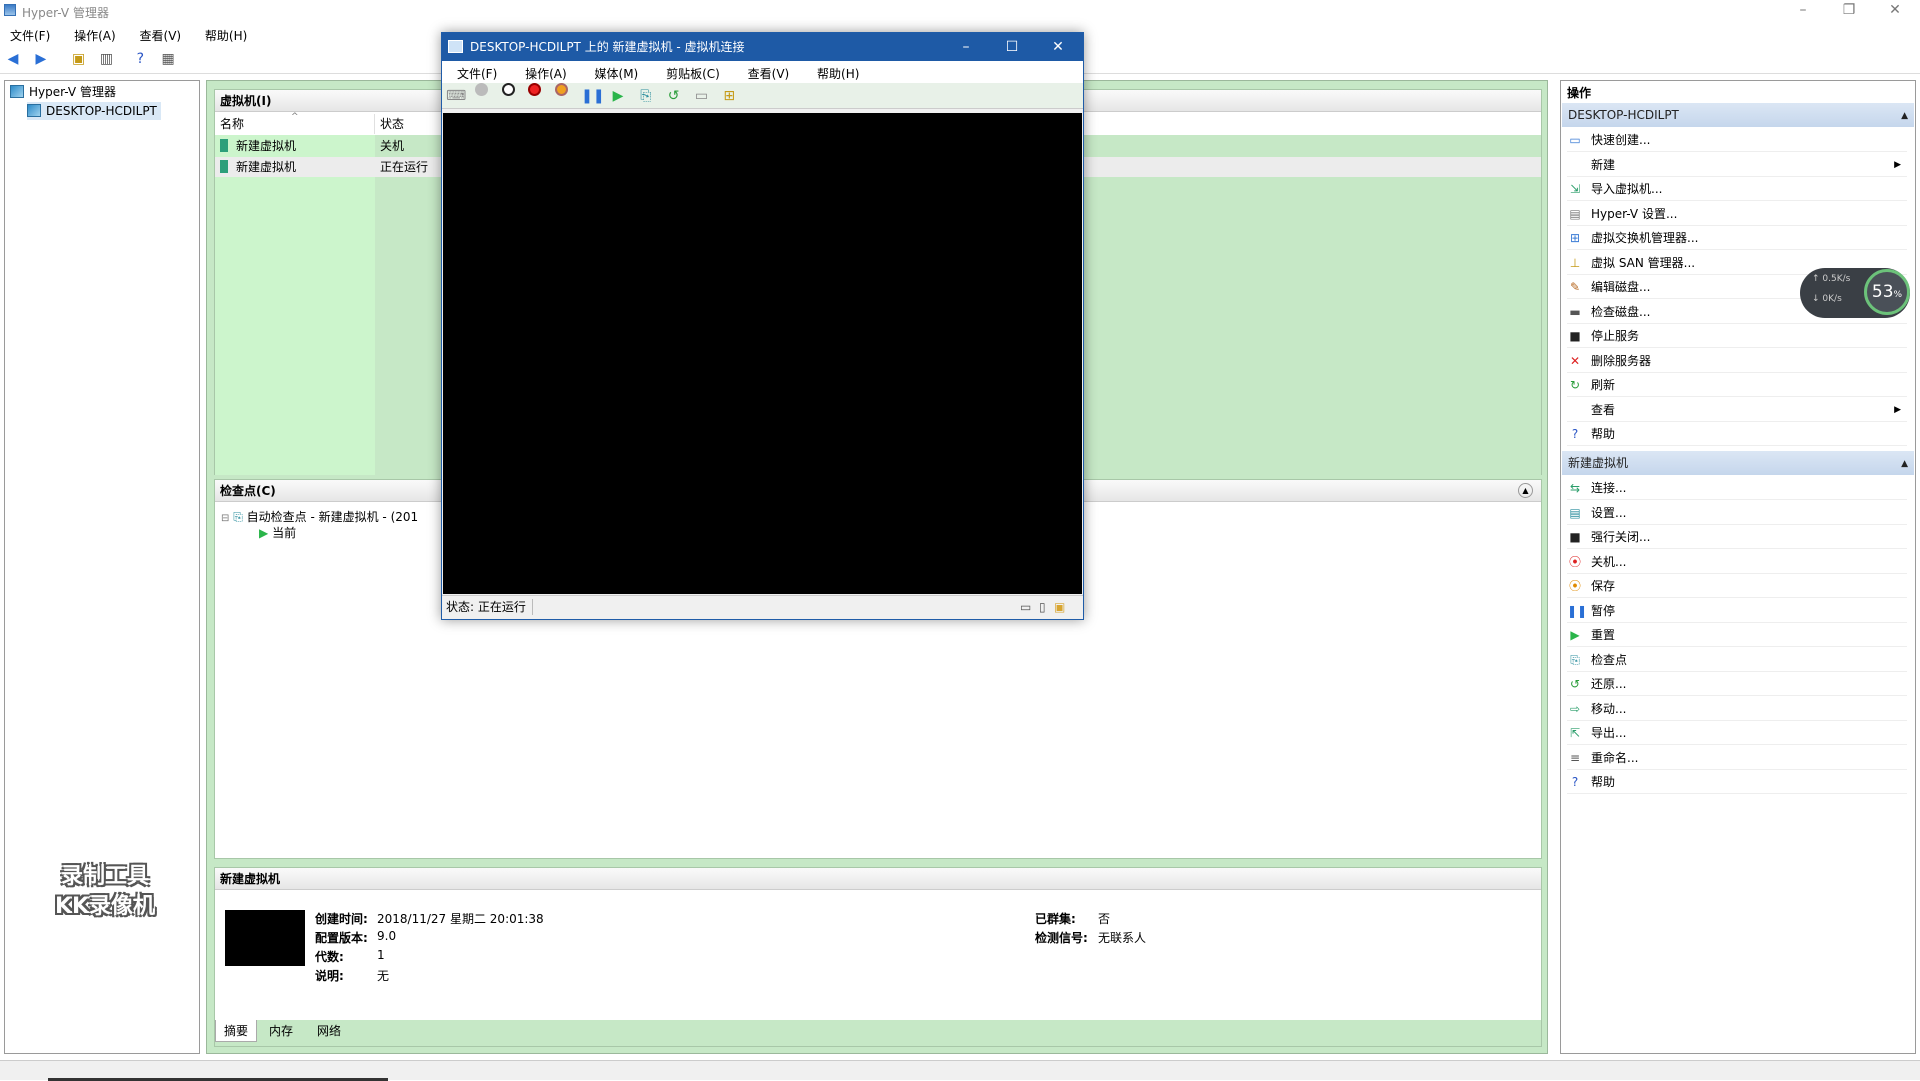 The height and width of the screenshot is (1081, 1920). I want to click on vm-menu-file: 文件(F), so click(474, 71).